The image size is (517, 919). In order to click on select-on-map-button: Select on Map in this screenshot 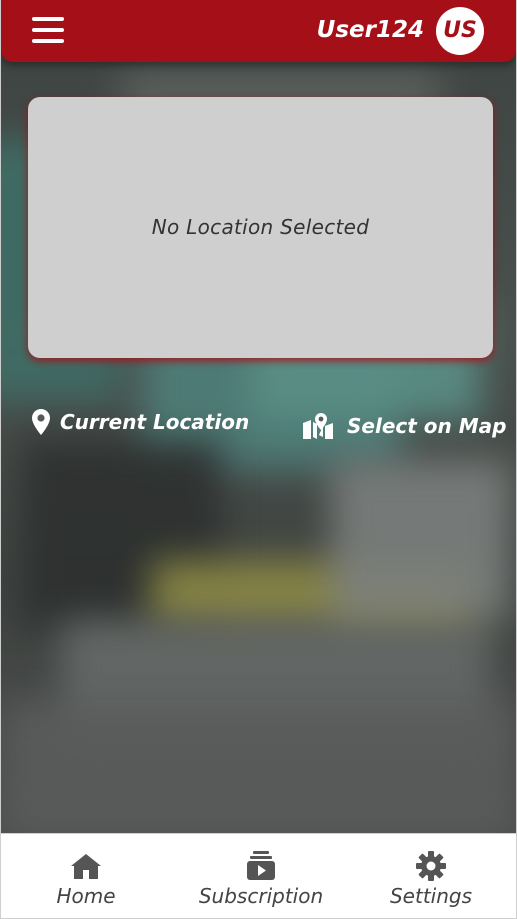, I will do `click(404, 426)`.